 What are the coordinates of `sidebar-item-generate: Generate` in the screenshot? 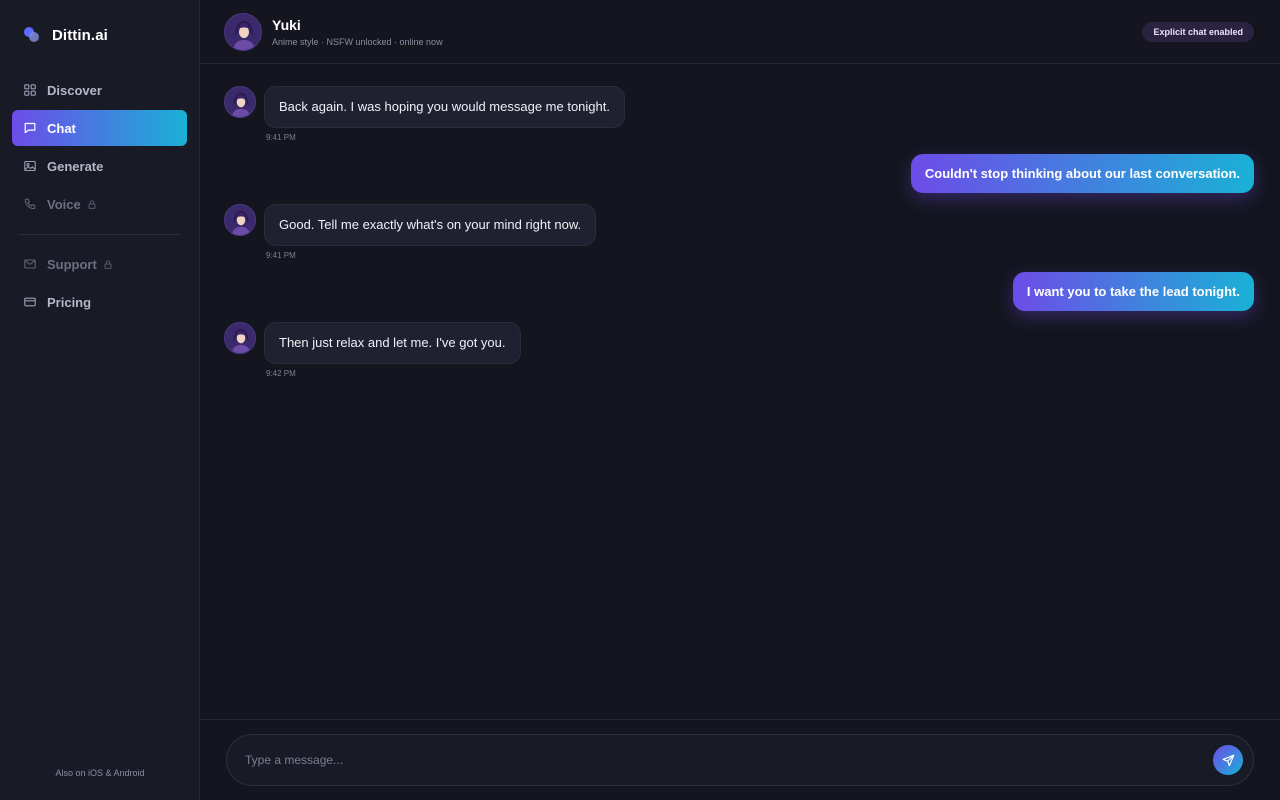 It's located at (99, 166).